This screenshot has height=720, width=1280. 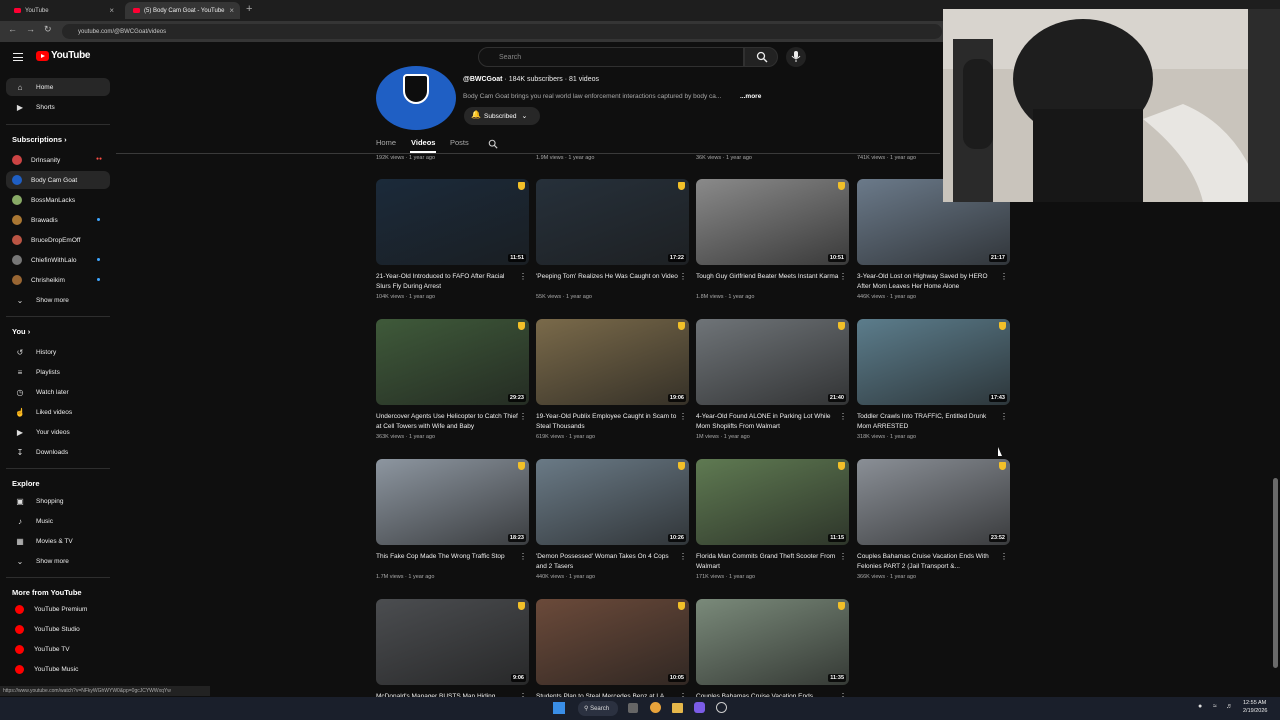 What do you see at coordinates (71, 55) in the screenshot?
I see `youtube-wordmark: YouTube` at bounding box center [71, 55].